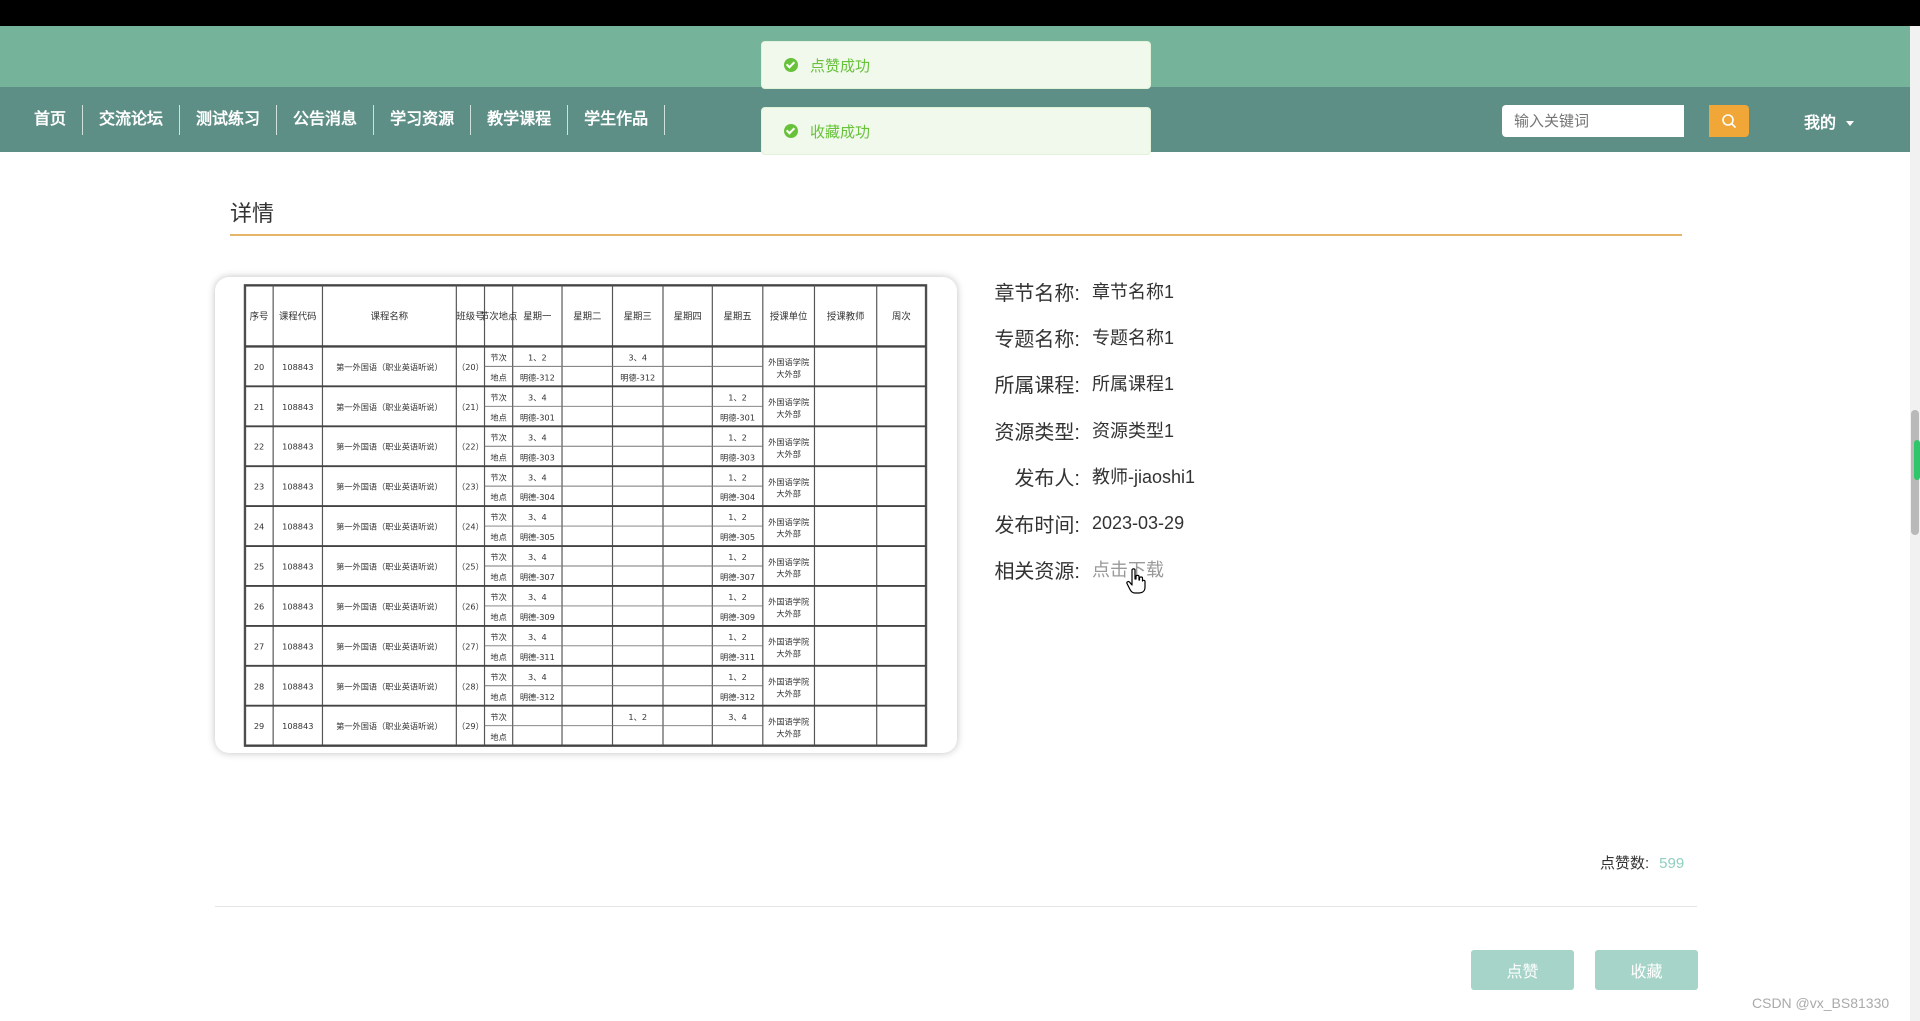 This screenshot has height=1021, width=1920. I want to click on field-value: 资源类型1, so click(1133, 431).